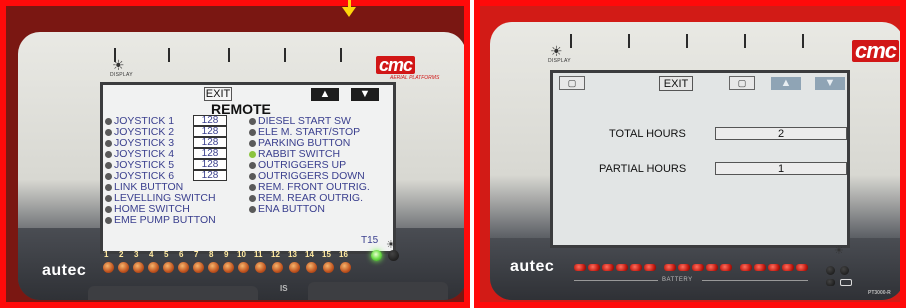  I want to click on joystick-housing-left, so click(173, 293).